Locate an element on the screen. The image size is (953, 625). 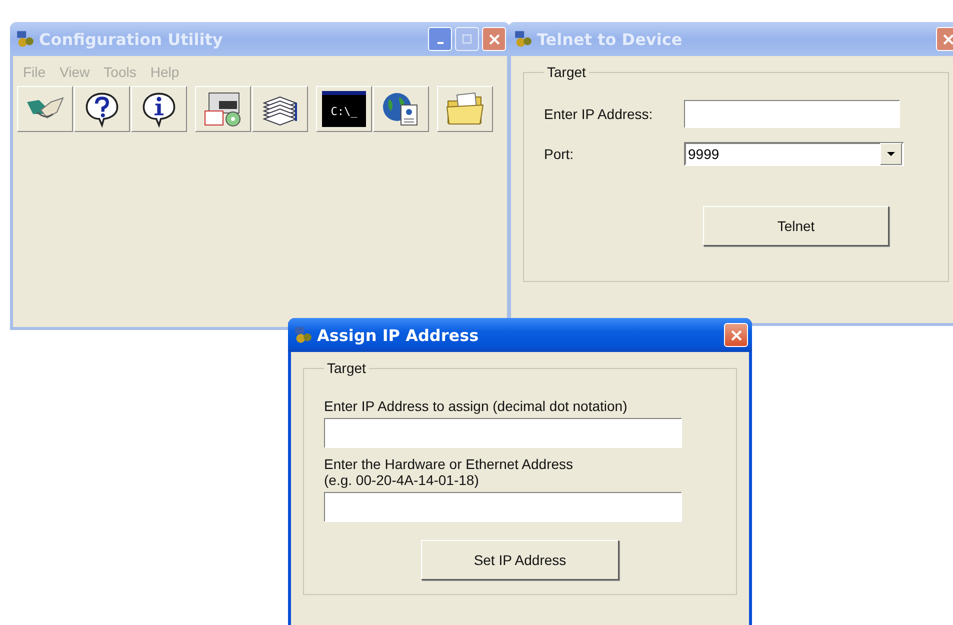
window-title: Assign IP Address is located at coordinates (398, 335).